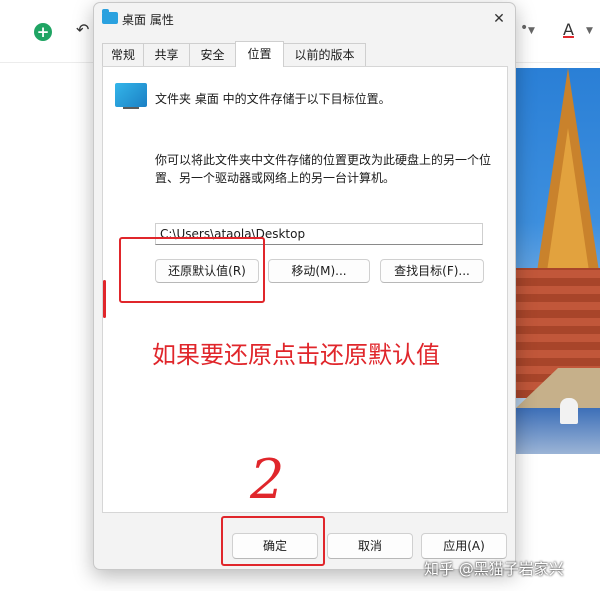 The width and height of the screenshot is (600, 591). What do you see at coordinates (212, 54) in the screenshot?
I see `tab-security: 安全` at bounding box center [212, 54].